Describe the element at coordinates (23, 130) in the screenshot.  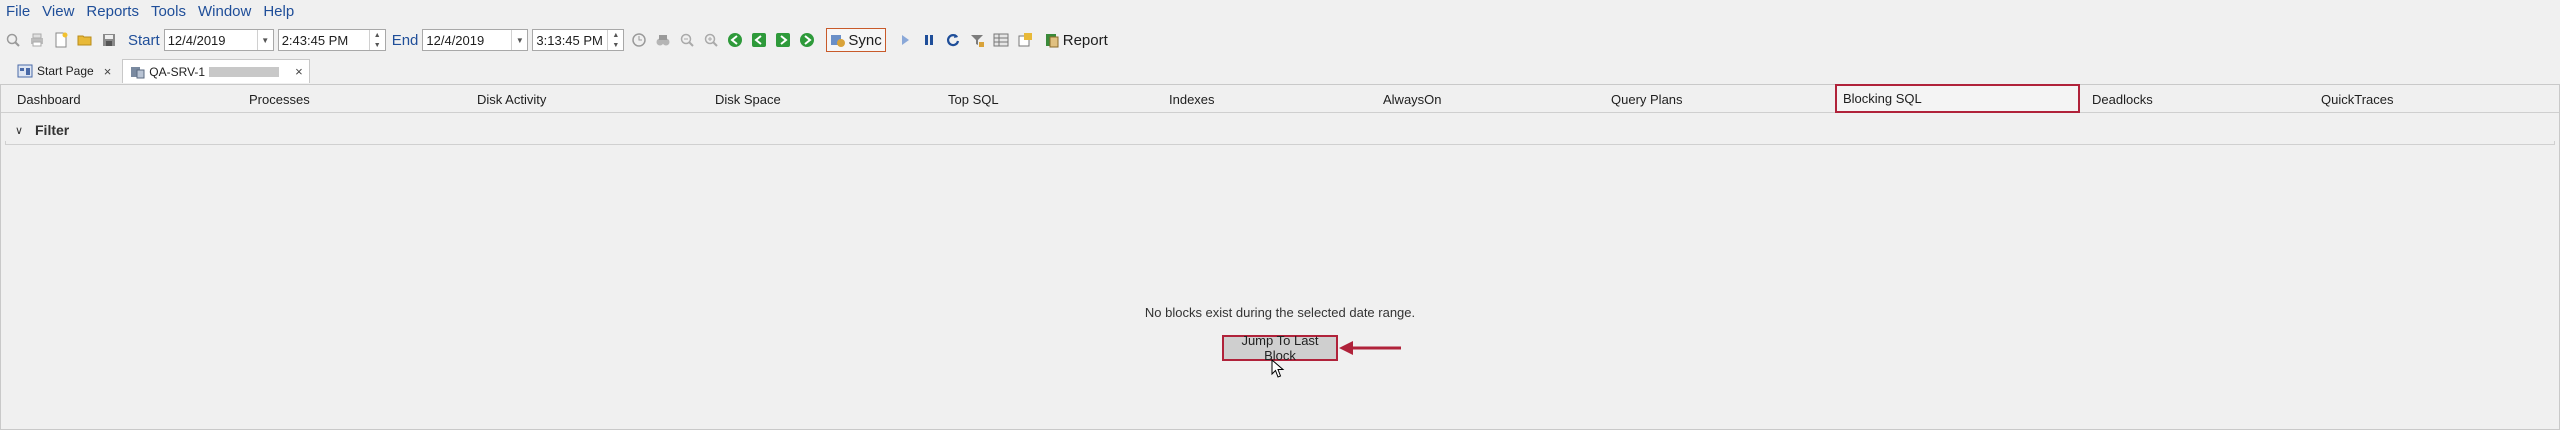
I see `chevron-down-icon: ∨` at that location.